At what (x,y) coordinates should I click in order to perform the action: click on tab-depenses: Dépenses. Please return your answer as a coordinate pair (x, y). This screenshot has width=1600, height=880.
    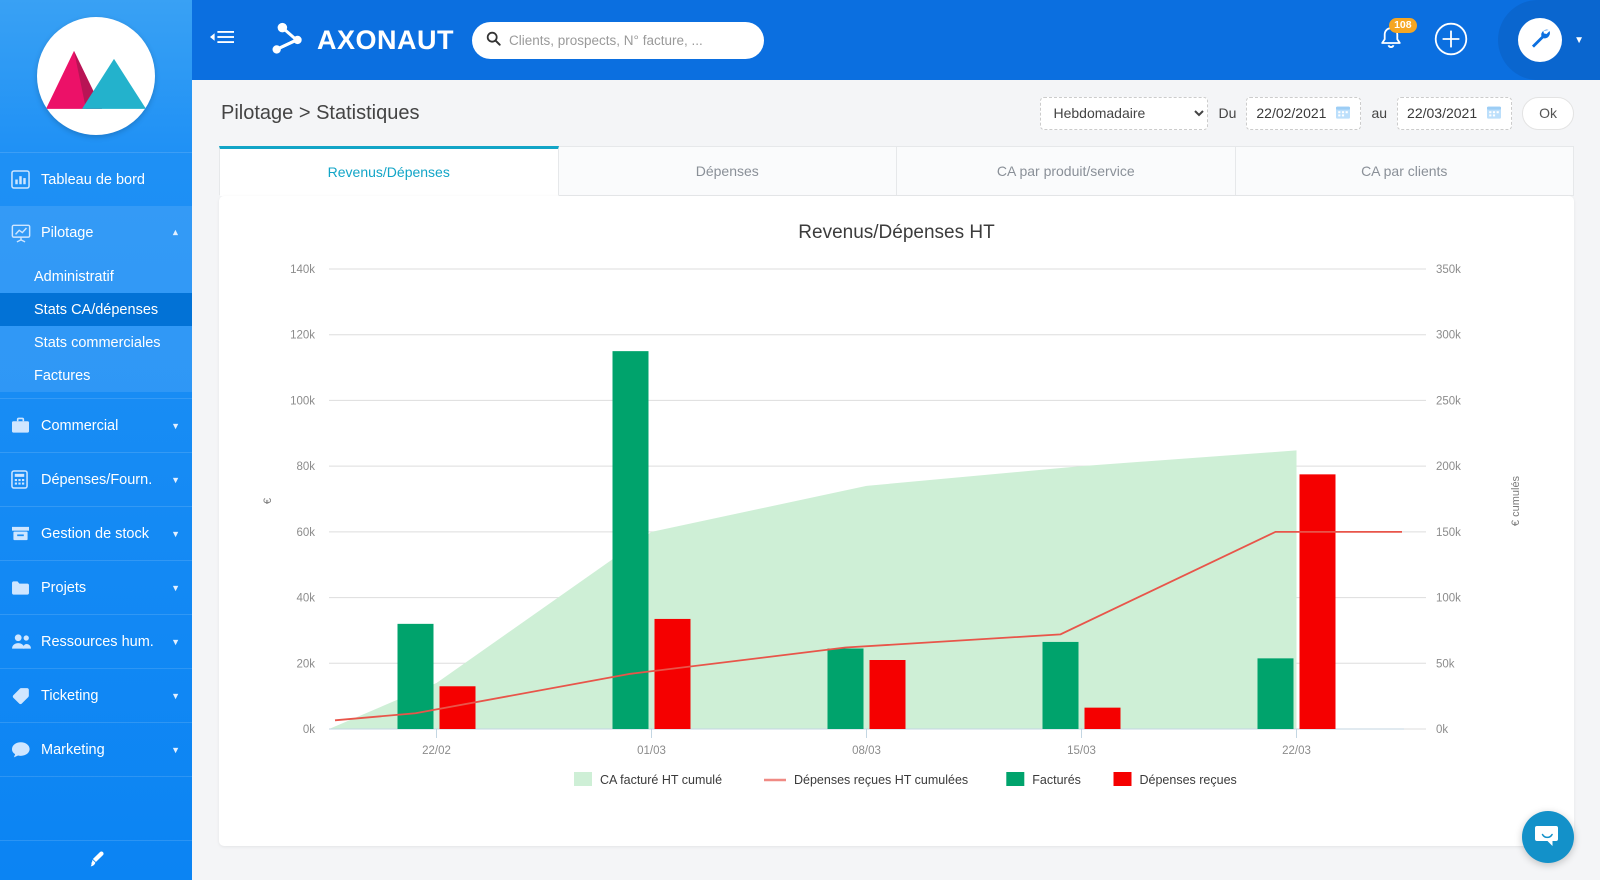
    Looking at the image, I should click on (727, 171).